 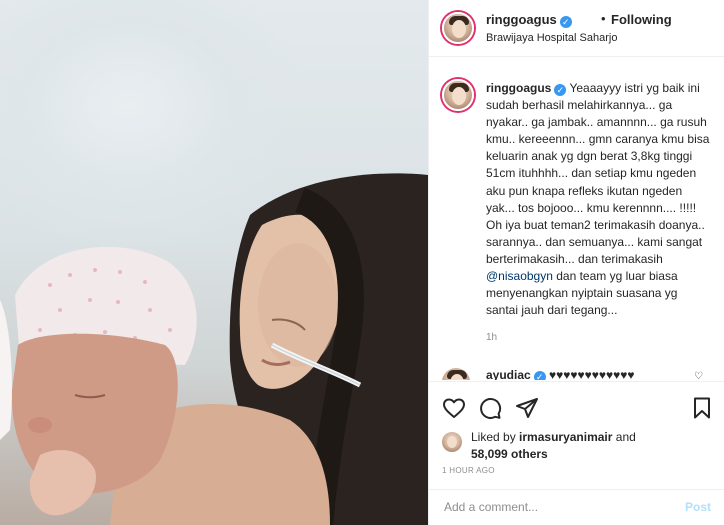 What do you see at coordinates (521, 19) in the screenshot?
I see `author-username: ringgoagus` at bounding box center [521, 19].